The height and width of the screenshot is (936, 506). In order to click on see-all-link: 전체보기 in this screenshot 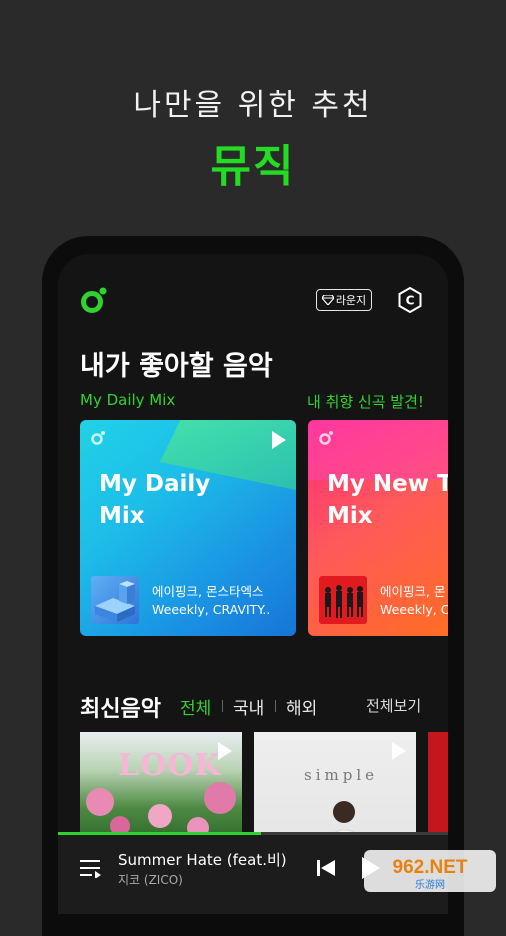, I will do `click(393, 705)`.